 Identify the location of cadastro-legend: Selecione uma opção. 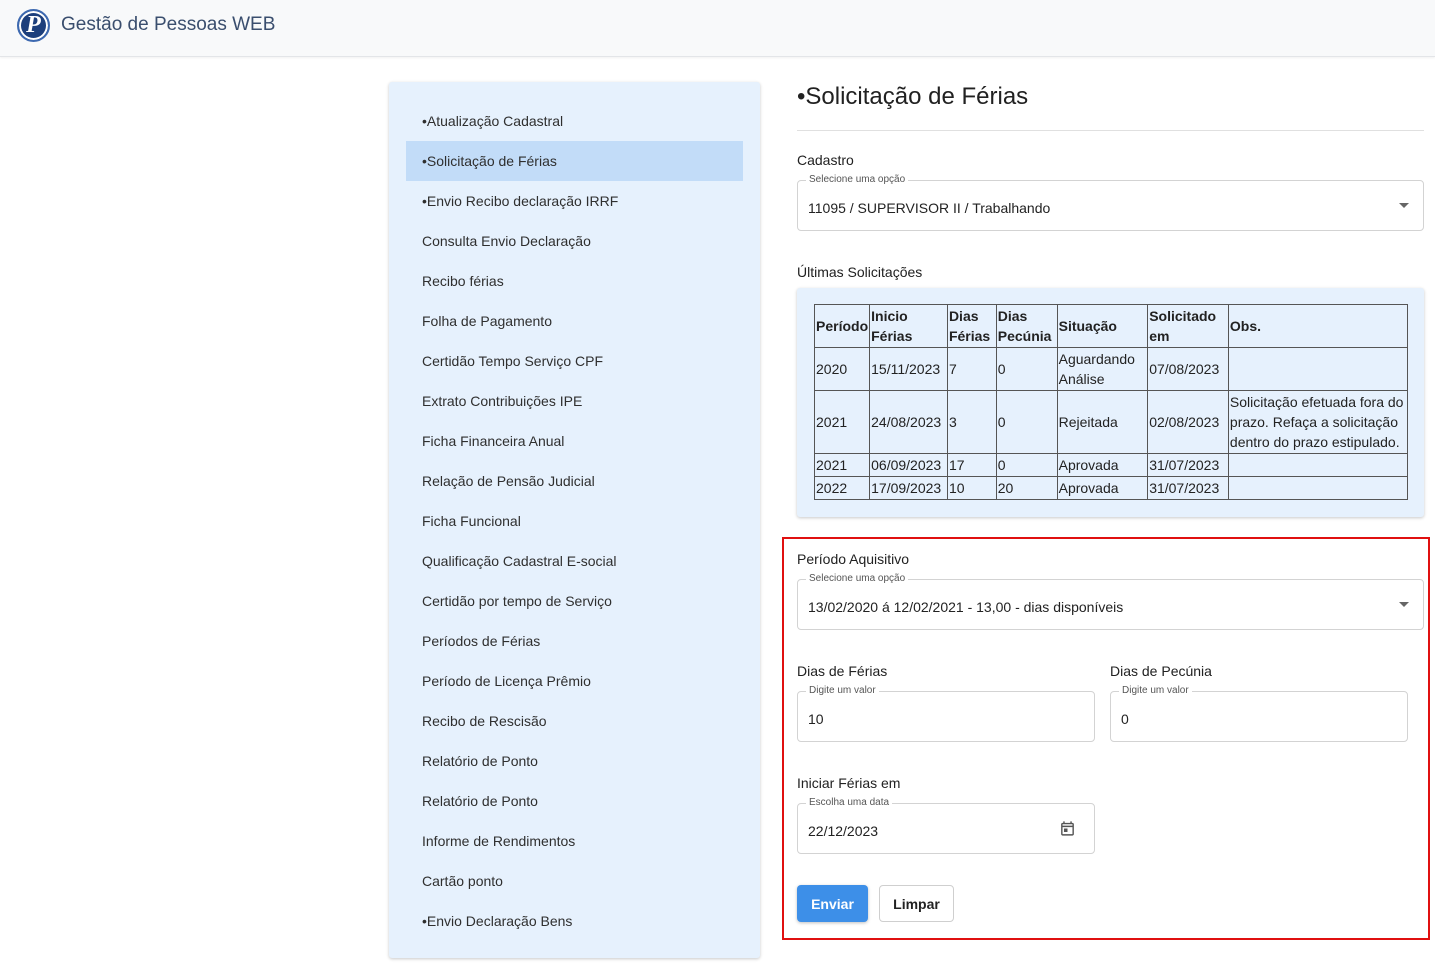
(857, 180).